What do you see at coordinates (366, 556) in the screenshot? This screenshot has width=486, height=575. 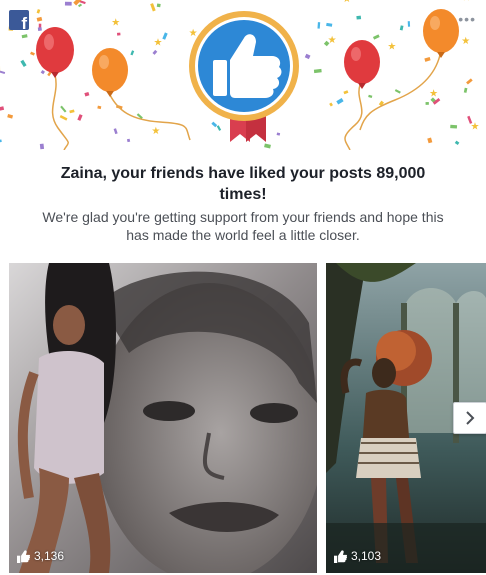 I see `like-count-text: 3,103` at bounding box center [366, 556].